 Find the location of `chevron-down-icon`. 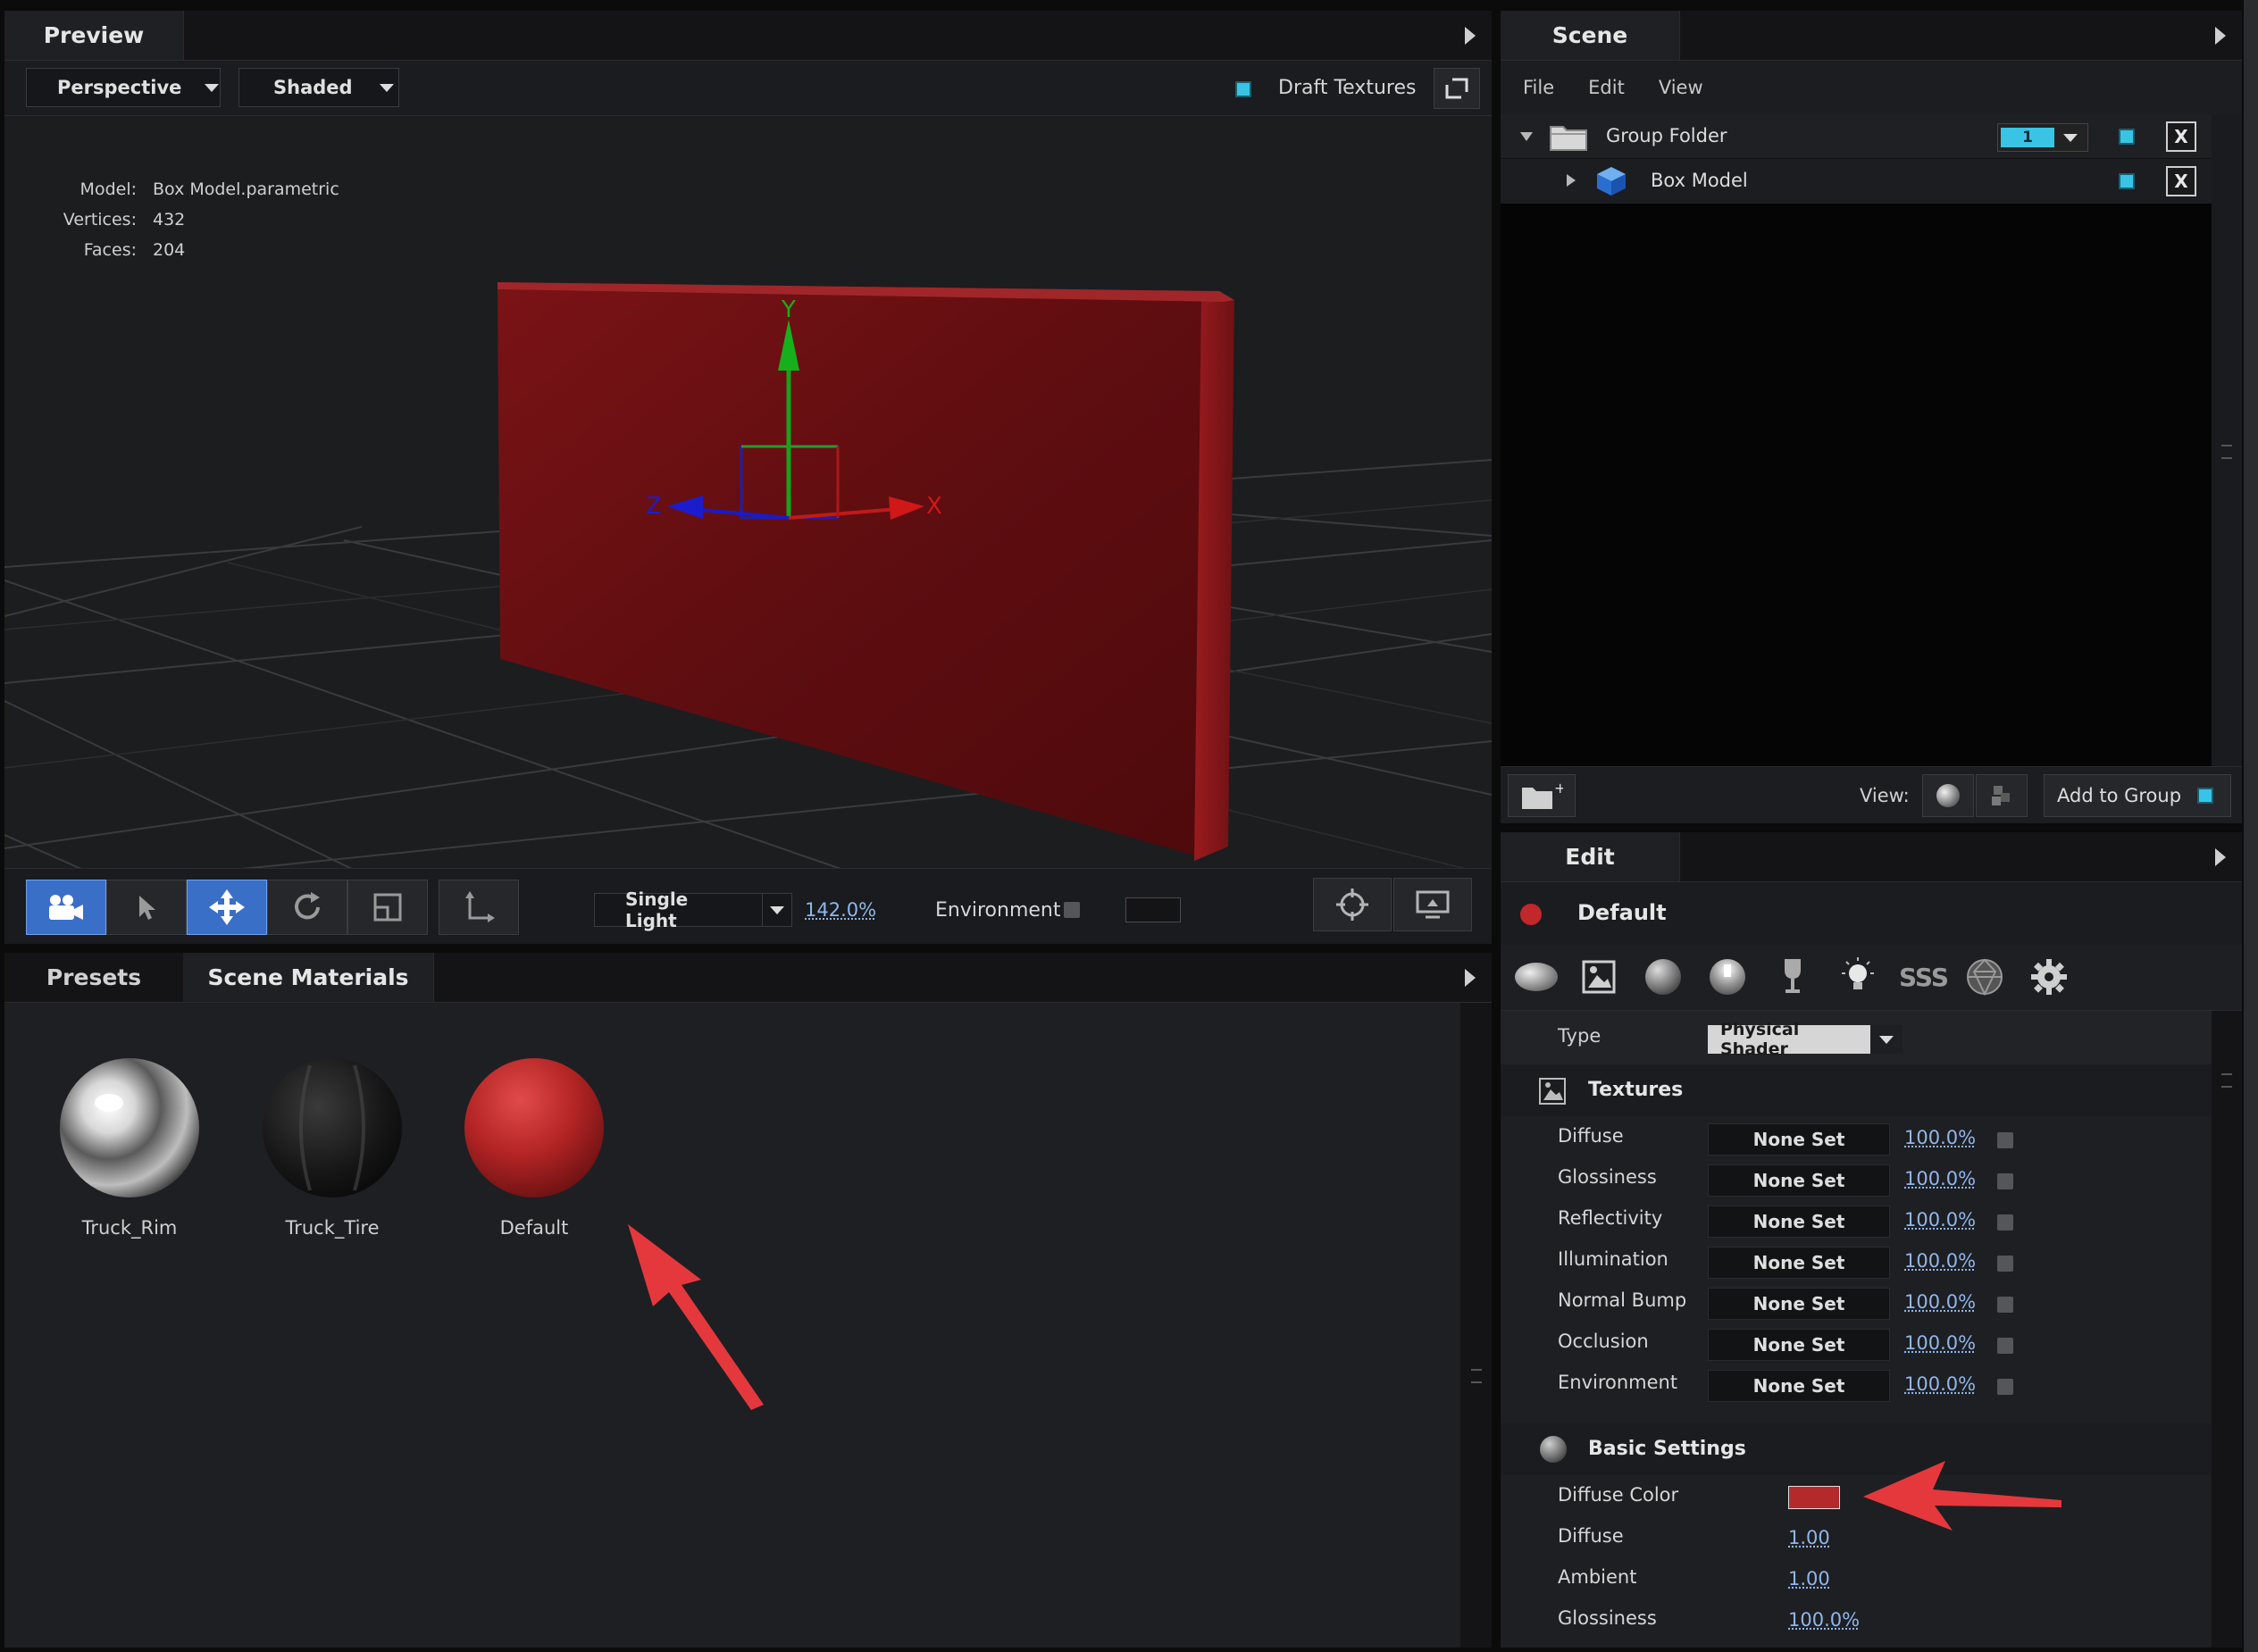

chevron-down-icon is located at coordinates (776, 909).